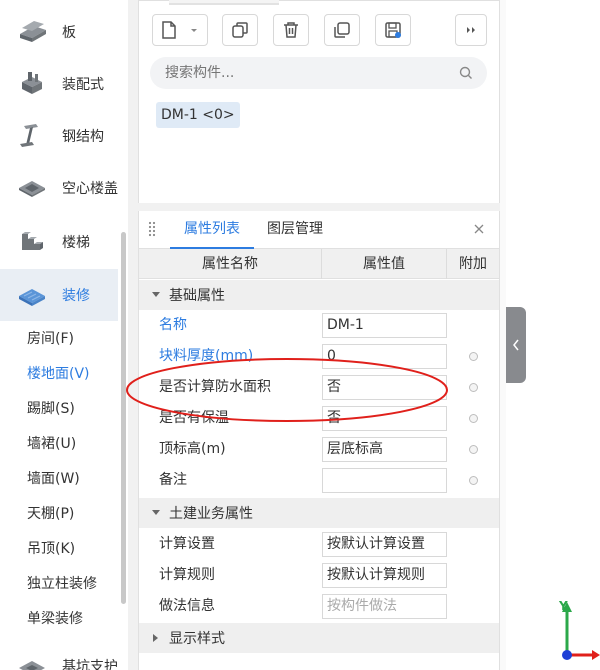 The height and width of the screenshot is (670, 600). What do you see at coordinates (563, 606) in the screenshot?
I see `axis-y-label: Y` at bounding box center [563, 606].